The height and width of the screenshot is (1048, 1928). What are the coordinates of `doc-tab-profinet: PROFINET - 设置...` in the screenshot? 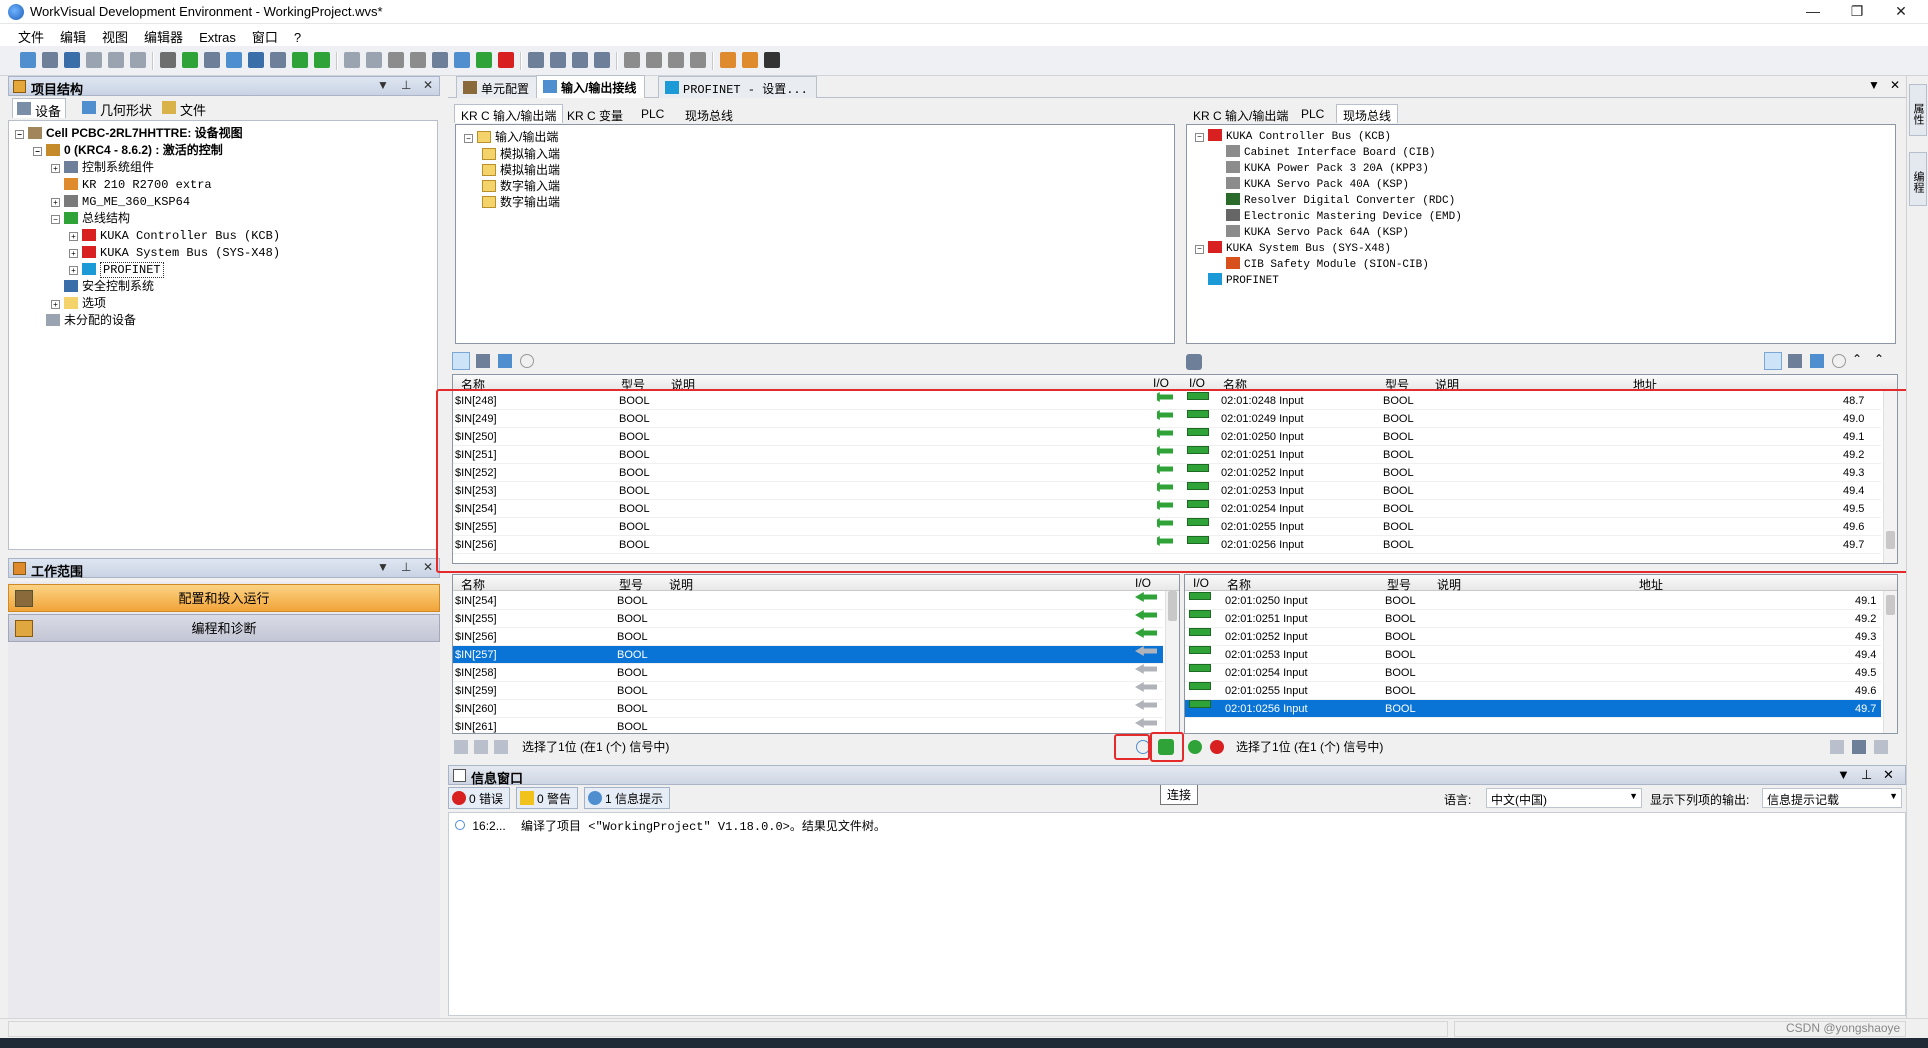 It's located at (737, 87).